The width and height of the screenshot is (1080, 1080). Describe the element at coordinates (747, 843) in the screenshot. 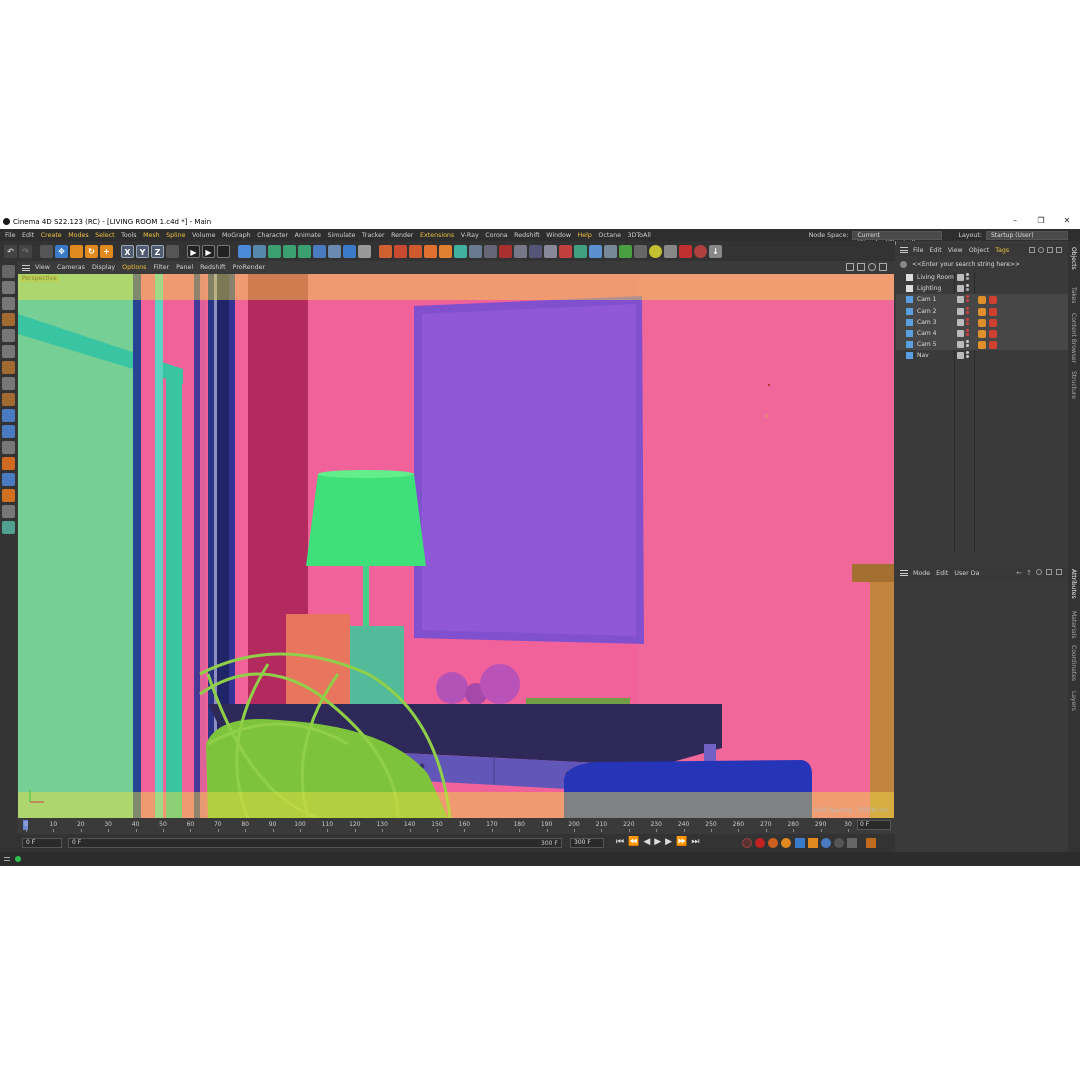

I see `autokey-off-icon` at that location.